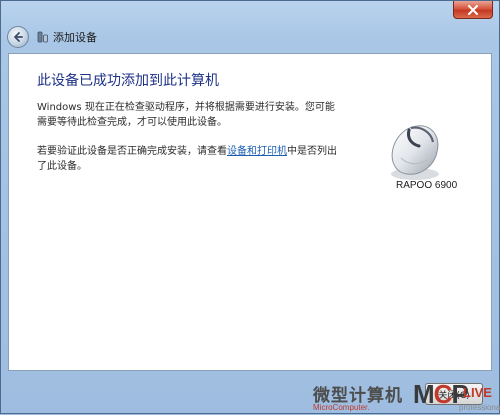 Image resolution: width=500 pixels, height=415 pixels. What do you see at coordinates (427, 185) in the screenshot?
I see `device-name-label: RAPOO 6900` at bounding box center [427, 185].